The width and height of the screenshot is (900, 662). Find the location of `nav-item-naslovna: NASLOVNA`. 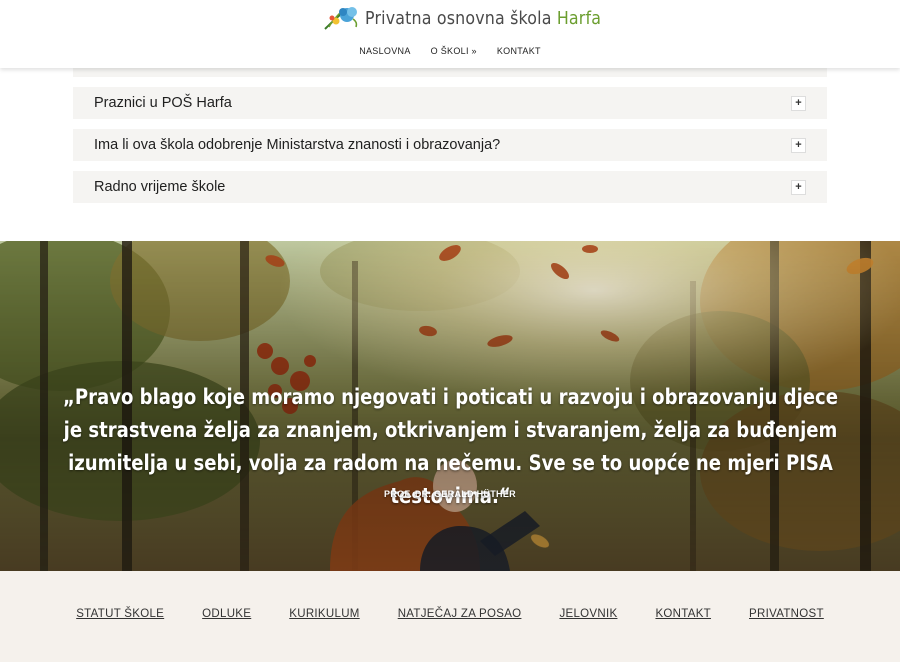

nav-item-naslovna: NASLOVNA is located at coordinates (384, 51).